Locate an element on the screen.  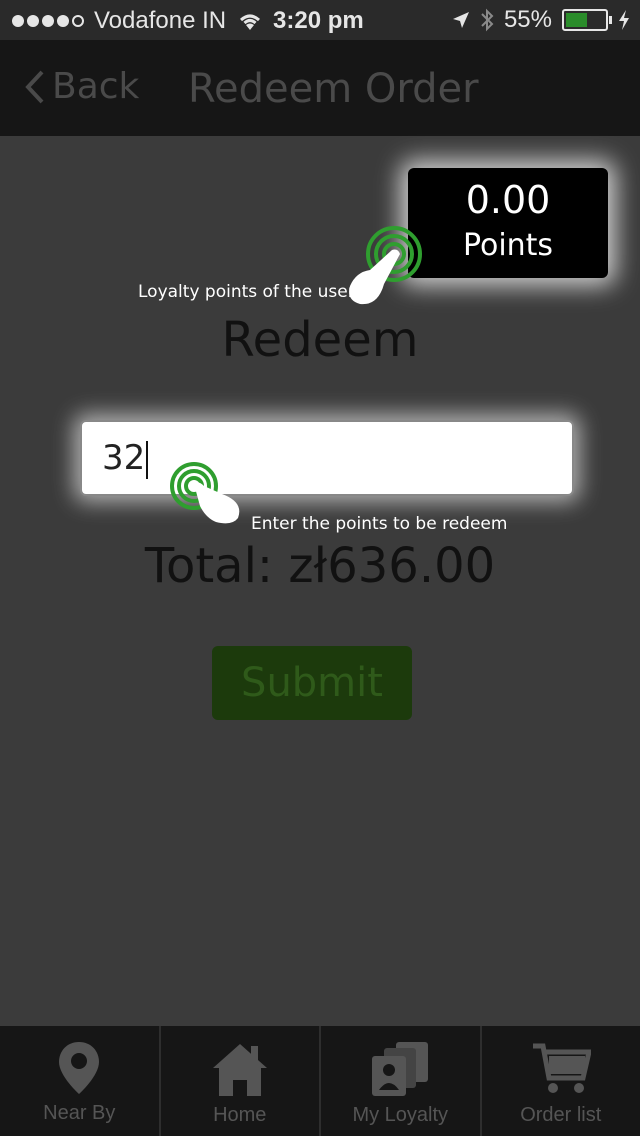
redeem-points-input: 32 is located at coordinates (327, 458).